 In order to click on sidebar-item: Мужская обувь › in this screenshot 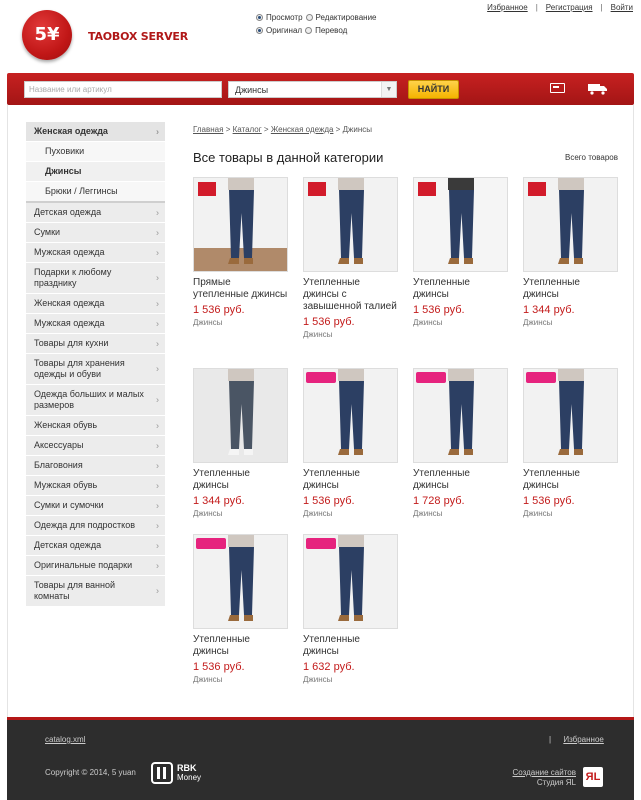, I will do `click(95, 486)`.